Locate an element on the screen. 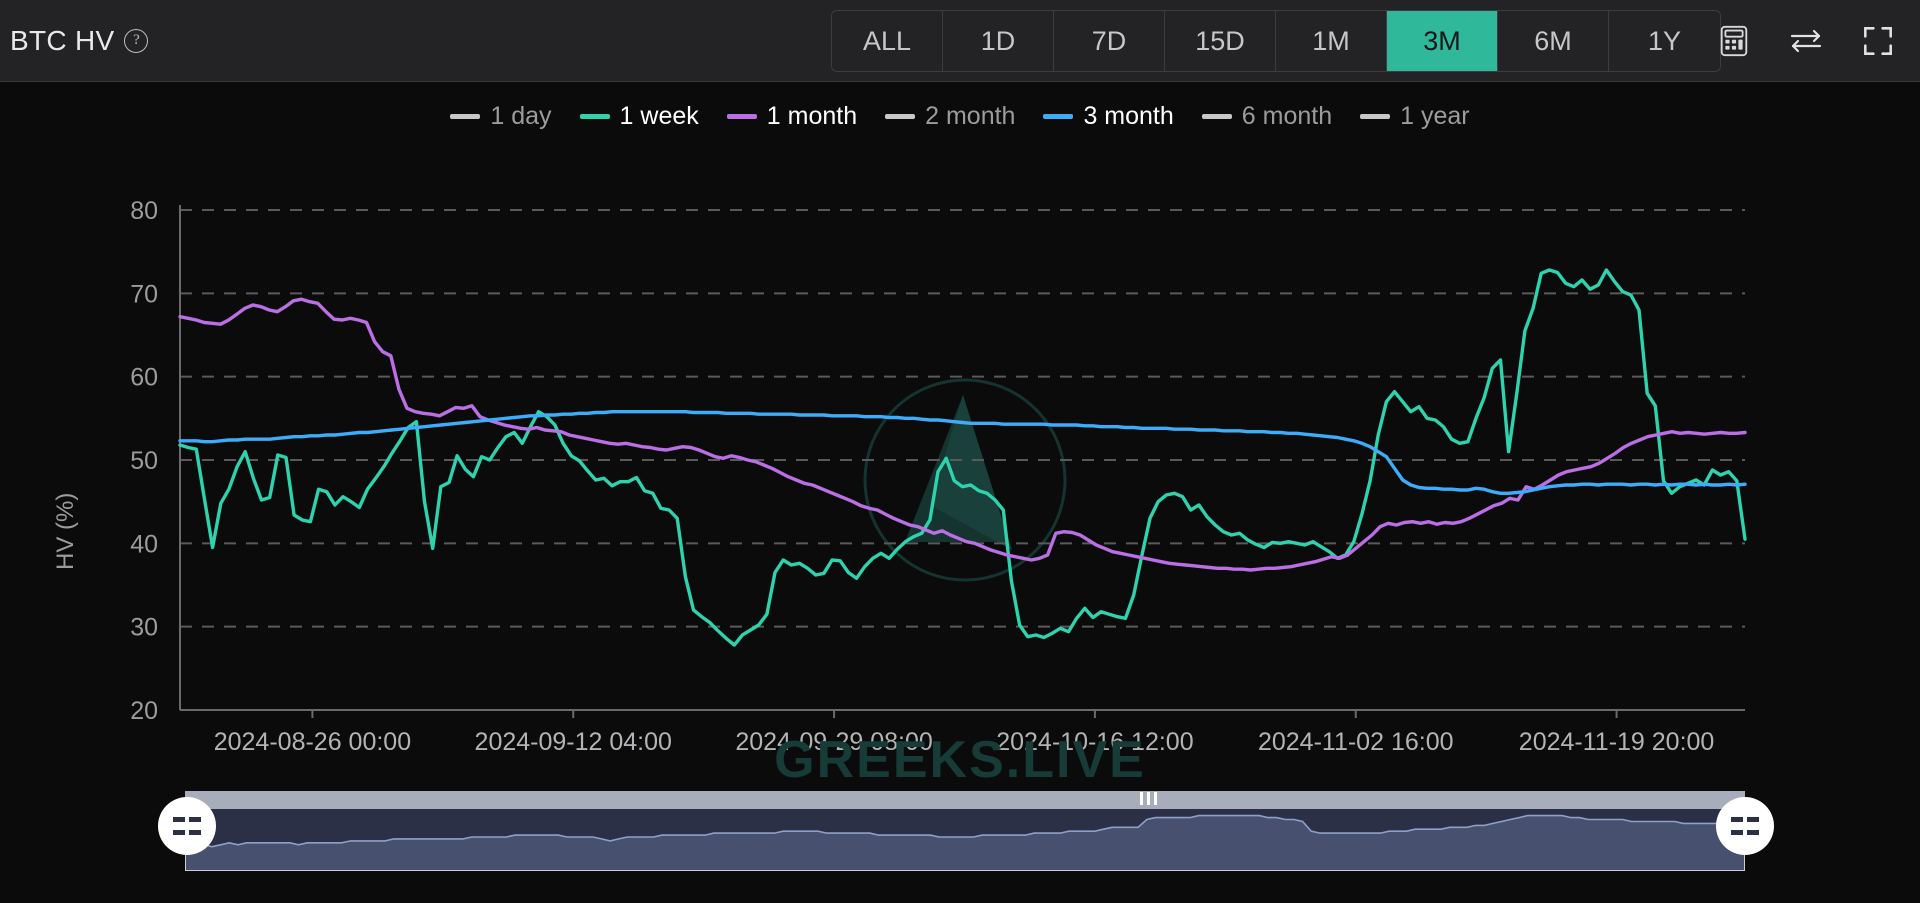 This screenshot has width=1920, height=903. header-icon-group is located at coordinates (1806, 41).